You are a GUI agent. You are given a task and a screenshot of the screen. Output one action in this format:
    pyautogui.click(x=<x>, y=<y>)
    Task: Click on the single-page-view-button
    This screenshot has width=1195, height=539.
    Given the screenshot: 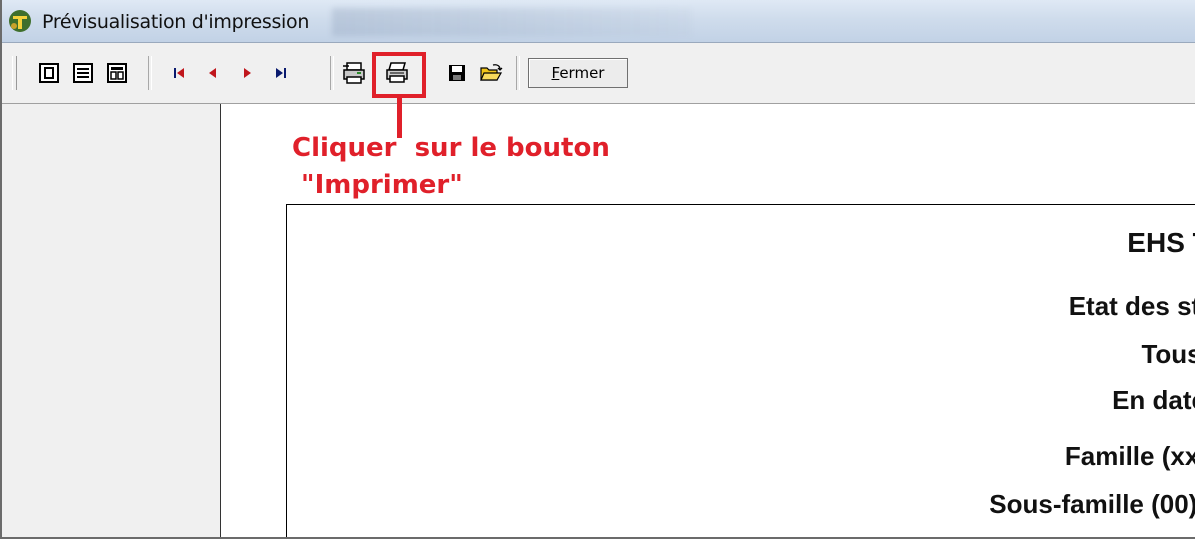 What is the action you would take?
    pyautogui.click(x=49, y=73)
    